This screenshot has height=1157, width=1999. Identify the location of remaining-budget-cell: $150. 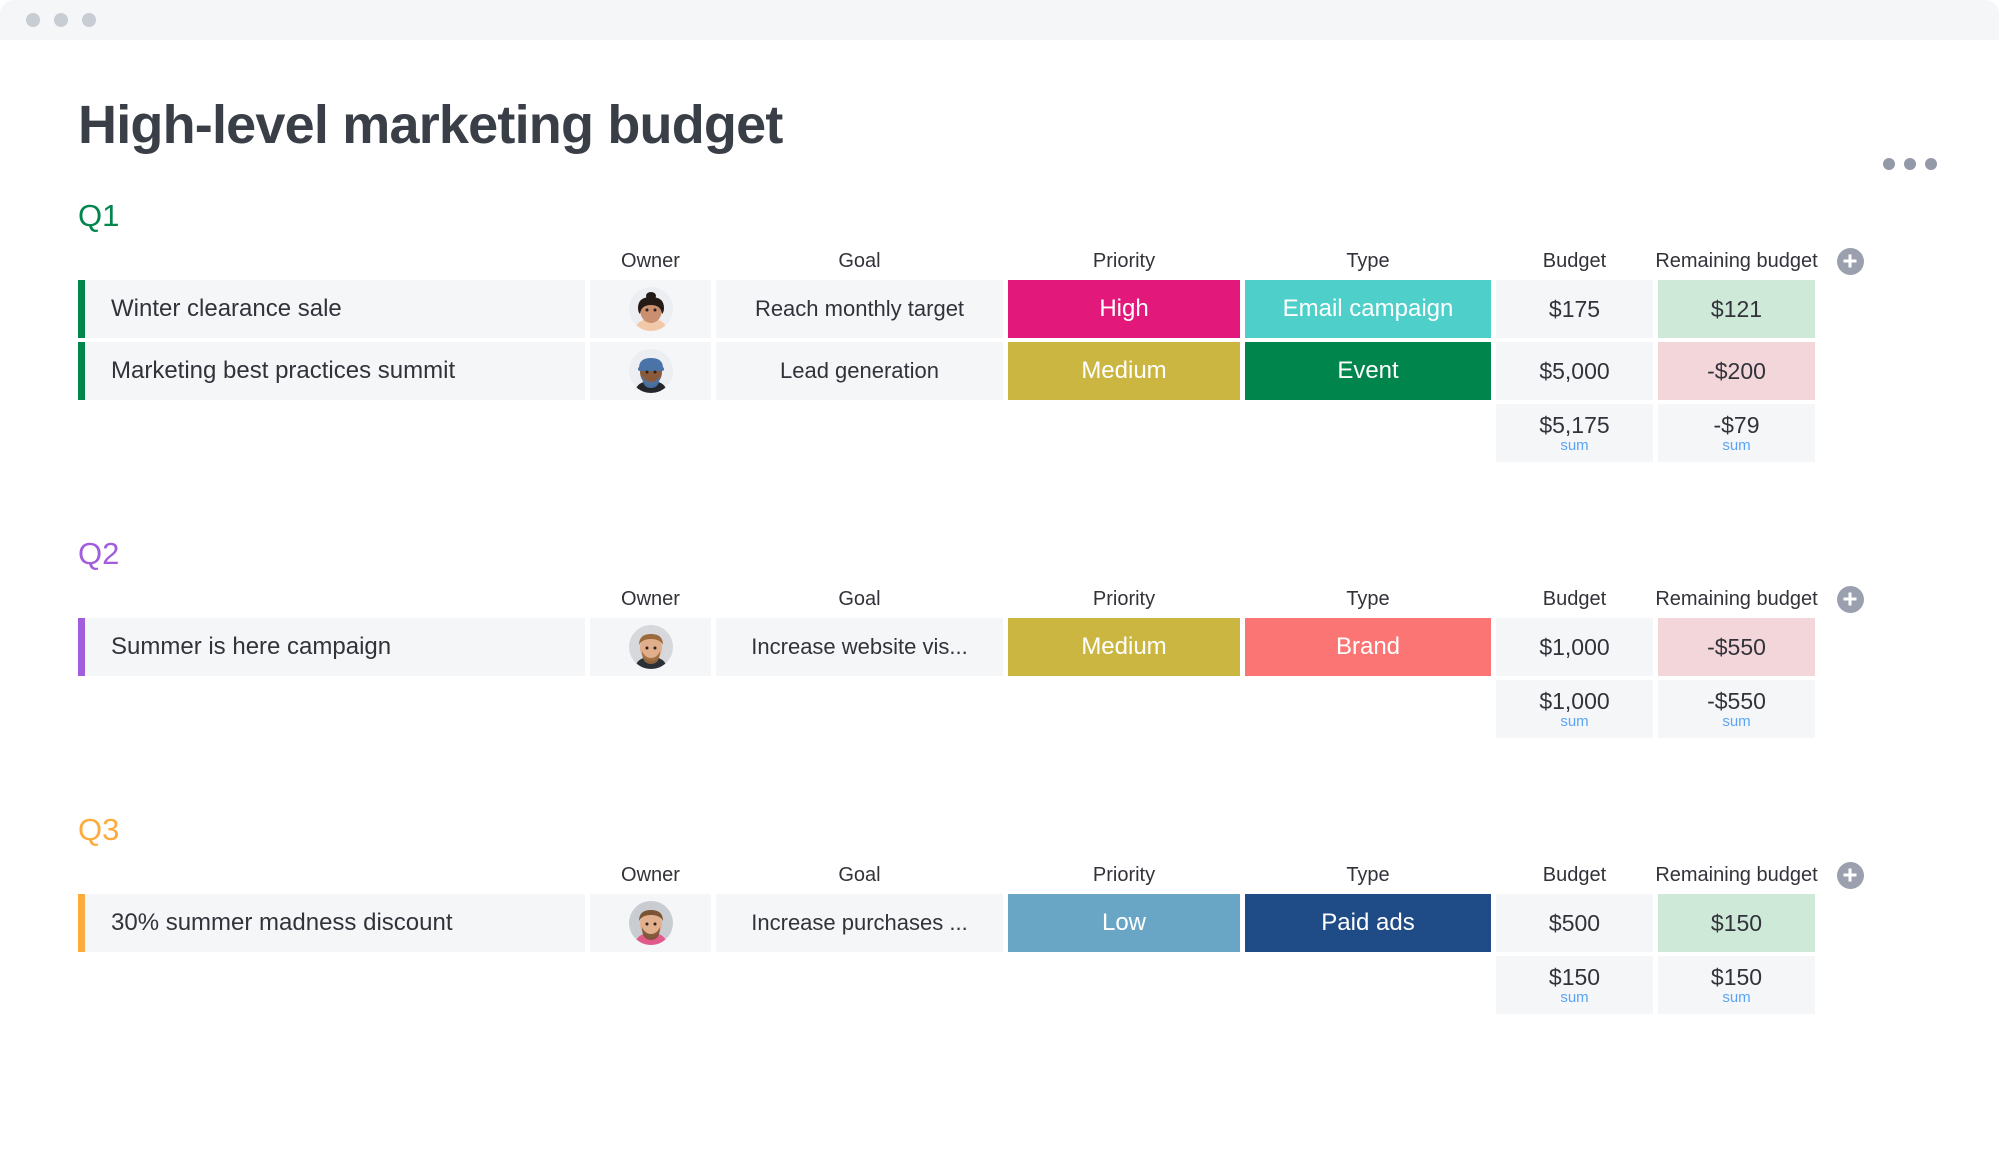
(1736, 923).